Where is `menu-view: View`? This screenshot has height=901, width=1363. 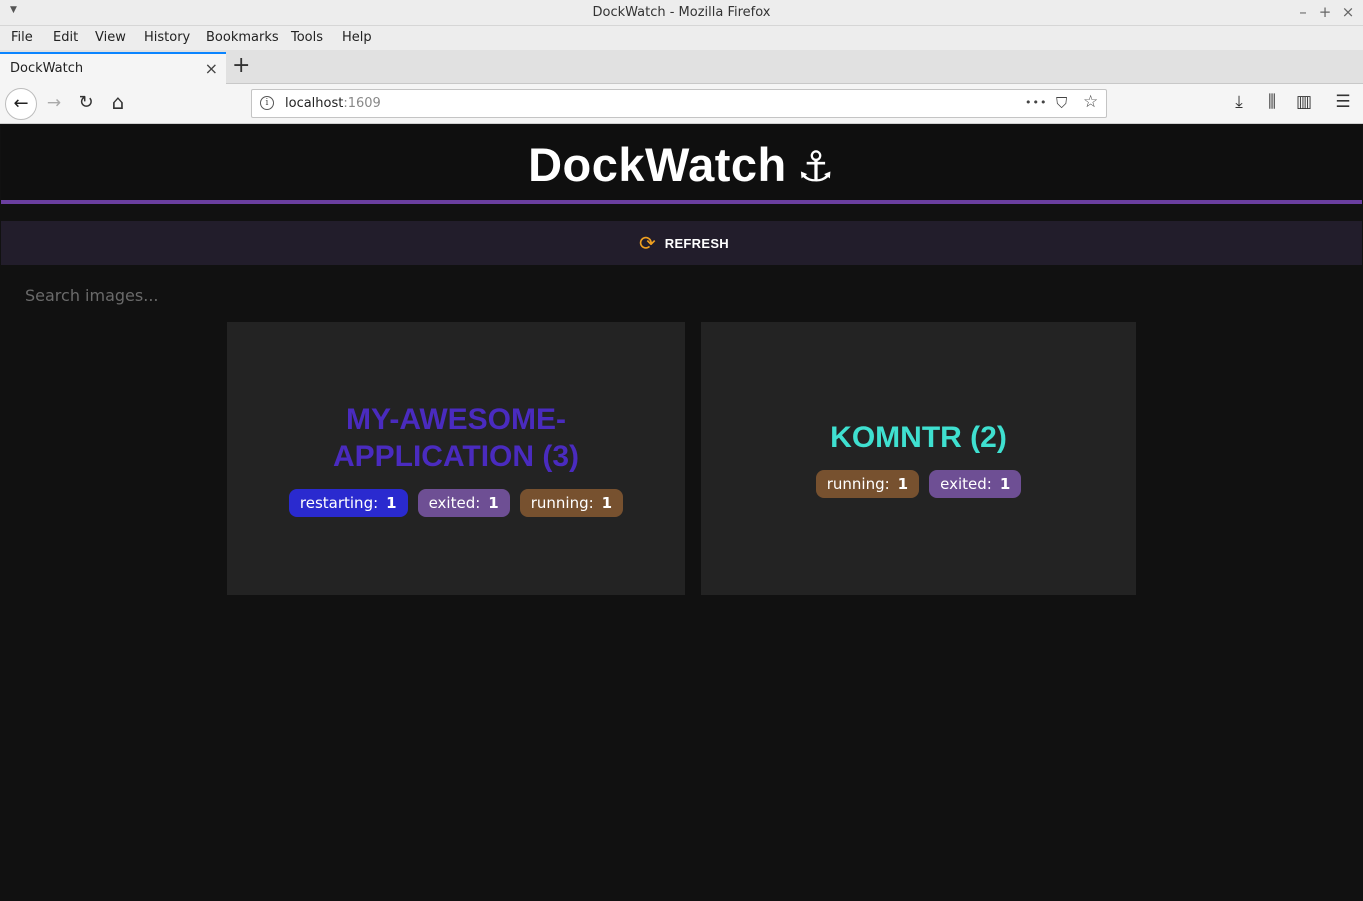 menu-view: View is located at coordinates (110, 37).